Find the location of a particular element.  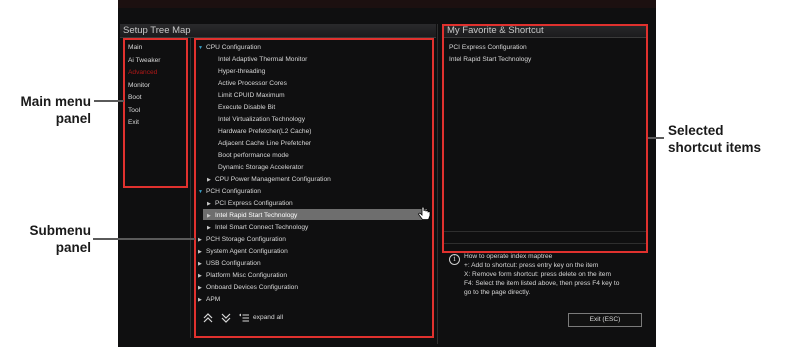

main-menu-panel-label: Main menu panel is located at coordinates (45, 110).